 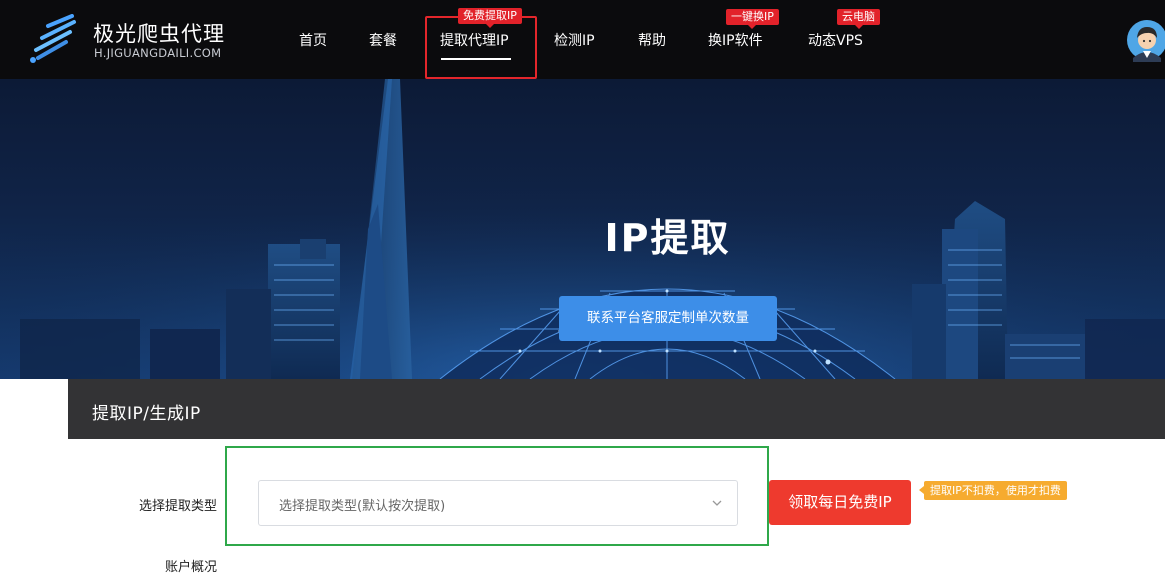 I want to click on section-title: 提取IP/生成IP, so click(x=146, y=414).